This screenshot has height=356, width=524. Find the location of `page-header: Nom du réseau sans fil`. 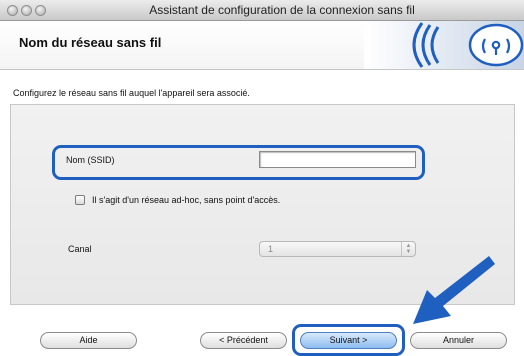

page-header: Nom du réseau sans fil is located at coordinates (262, 45).